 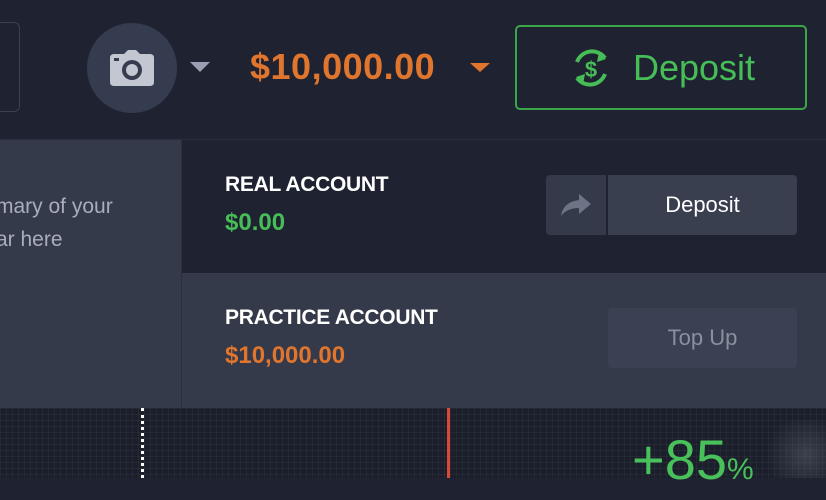 I want to click on deposit-button: $ Deposit, so click(x=661, y=67).